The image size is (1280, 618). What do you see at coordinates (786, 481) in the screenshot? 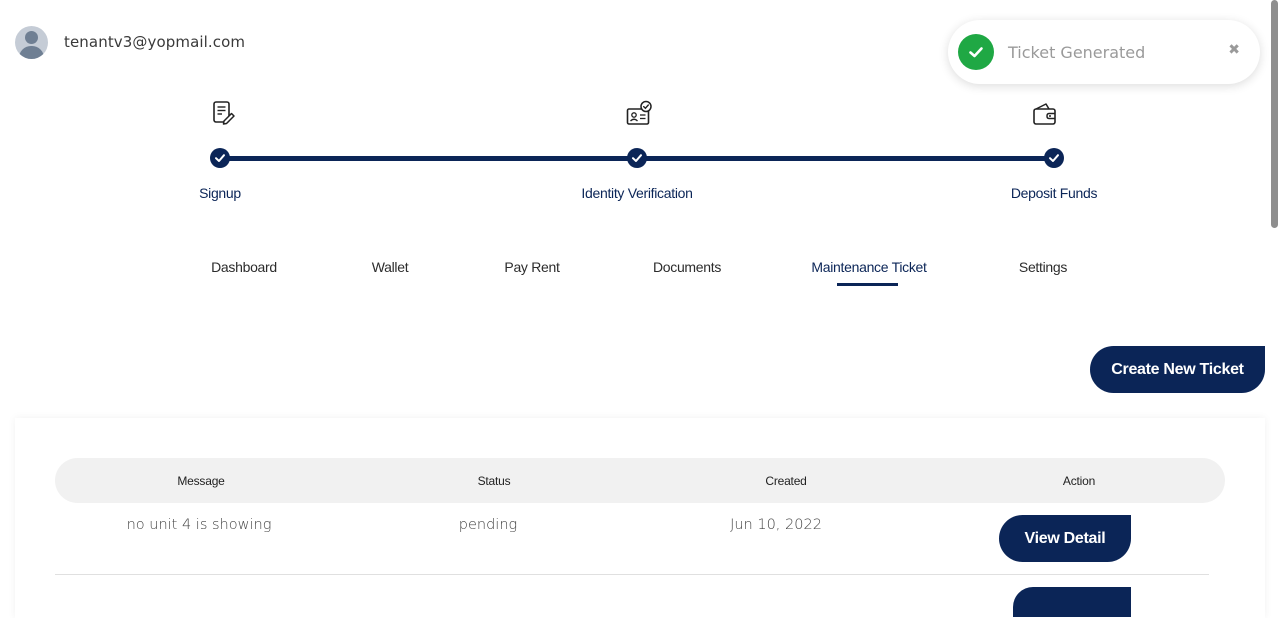
I see `column-header-created: Created` at bounding box center [786, 481].